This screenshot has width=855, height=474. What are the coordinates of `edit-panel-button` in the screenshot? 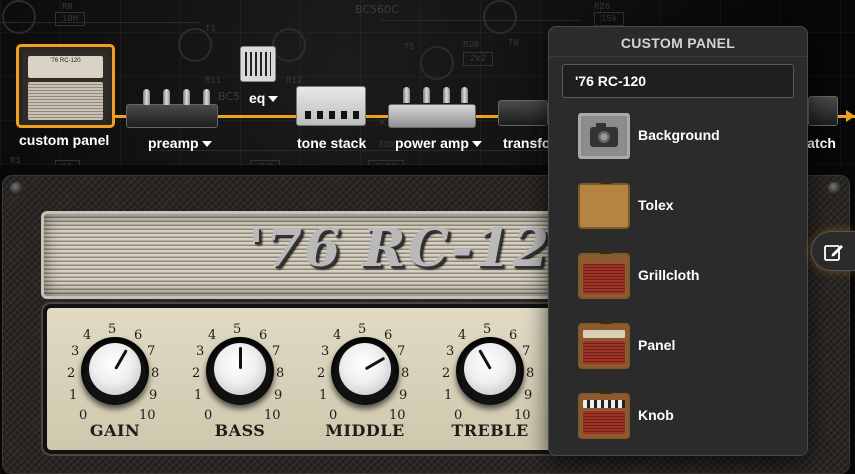 It's located at (833, 251).